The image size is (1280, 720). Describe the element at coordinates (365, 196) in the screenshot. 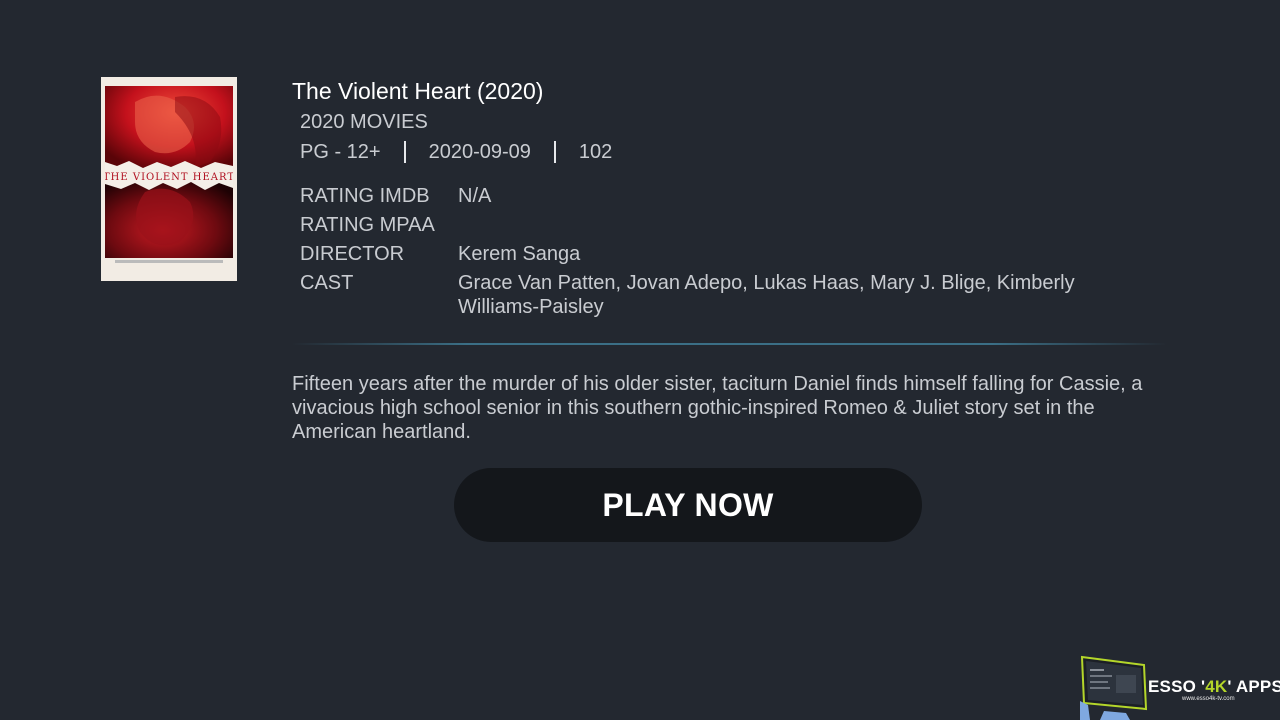

I see `detail-label: RATING IMDB` at that location.